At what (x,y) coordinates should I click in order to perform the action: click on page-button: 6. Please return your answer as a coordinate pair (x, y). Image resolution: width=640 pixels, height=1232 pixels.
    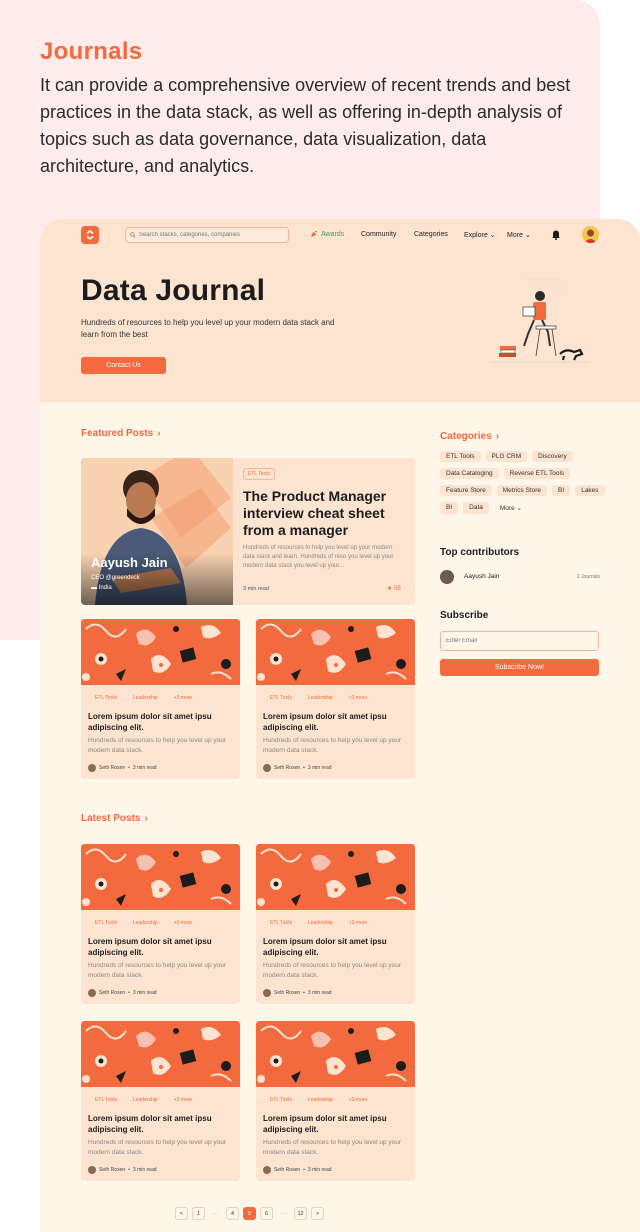
    Looking at the image, I should click on (266, 1213).